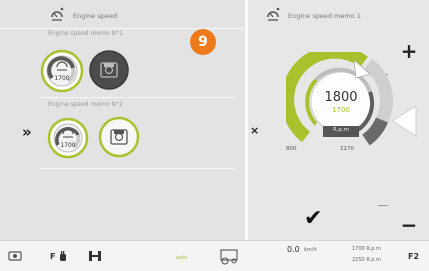 Image resolution: width=429 pixels, height=271 pixels. Describe the element at coordinates (366, 260) in the screenshot. I see `rpm-line2: 2250 R.p.m` at that location.